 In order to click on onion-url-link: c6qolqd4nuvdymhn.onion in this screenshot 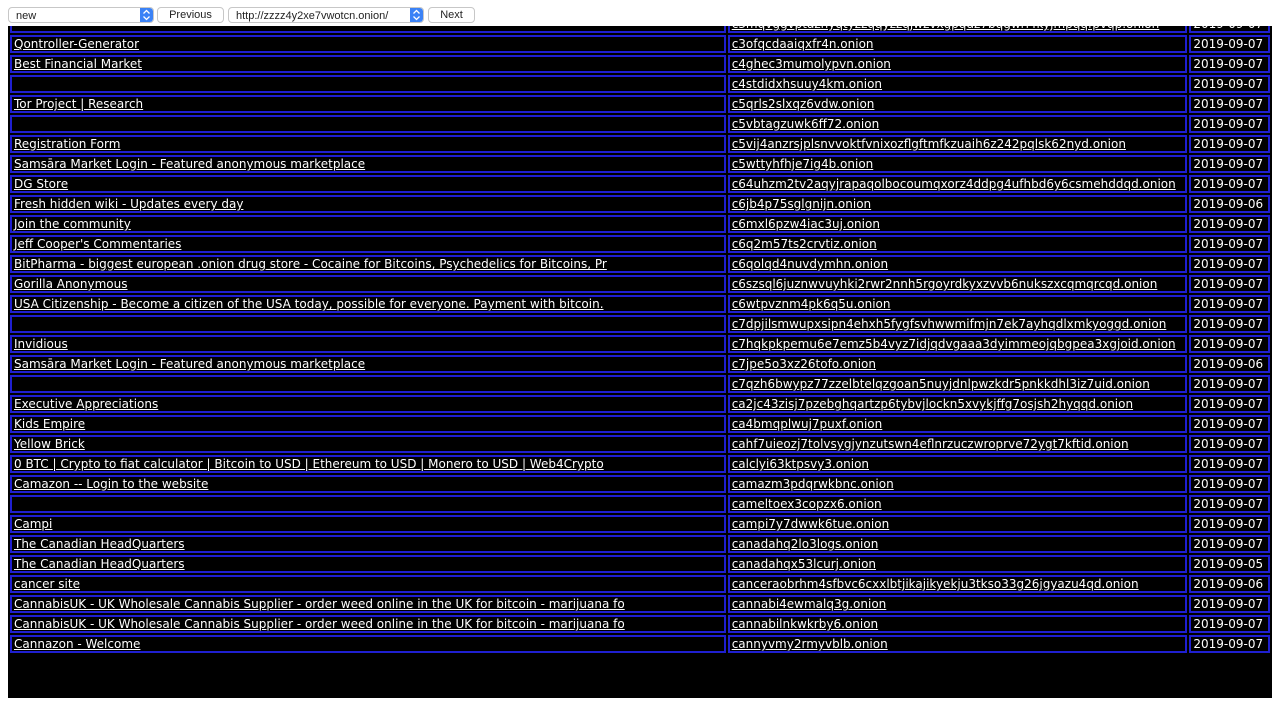, I will do `click(810, 264)`.